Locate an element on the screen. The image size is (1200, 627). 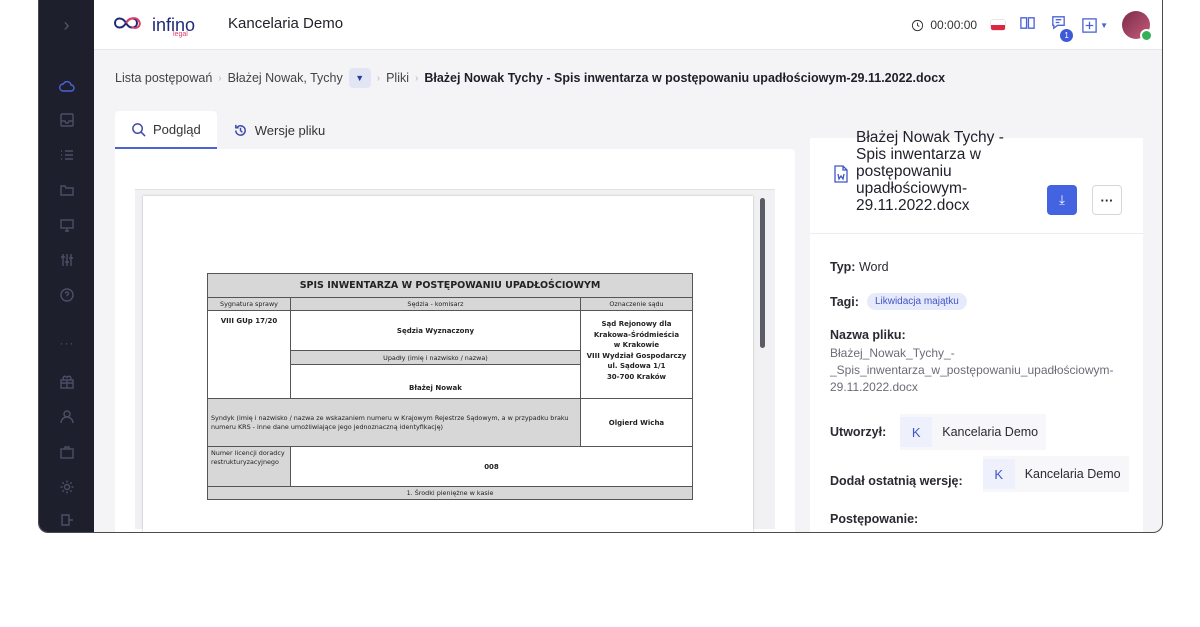
notification-badge: 1 is located at coordinates (1067, 35).